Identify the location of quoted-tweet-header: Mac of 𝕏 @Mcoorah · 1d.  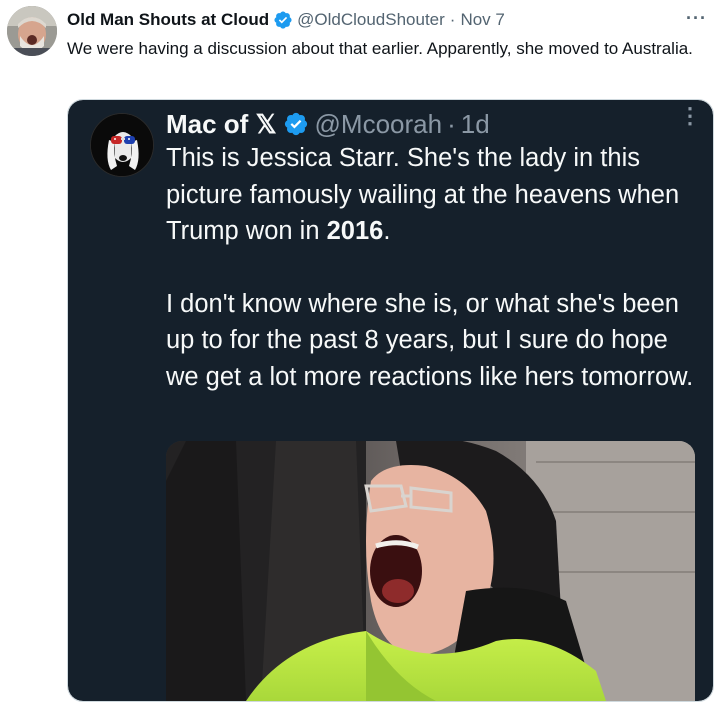
(328, 124).